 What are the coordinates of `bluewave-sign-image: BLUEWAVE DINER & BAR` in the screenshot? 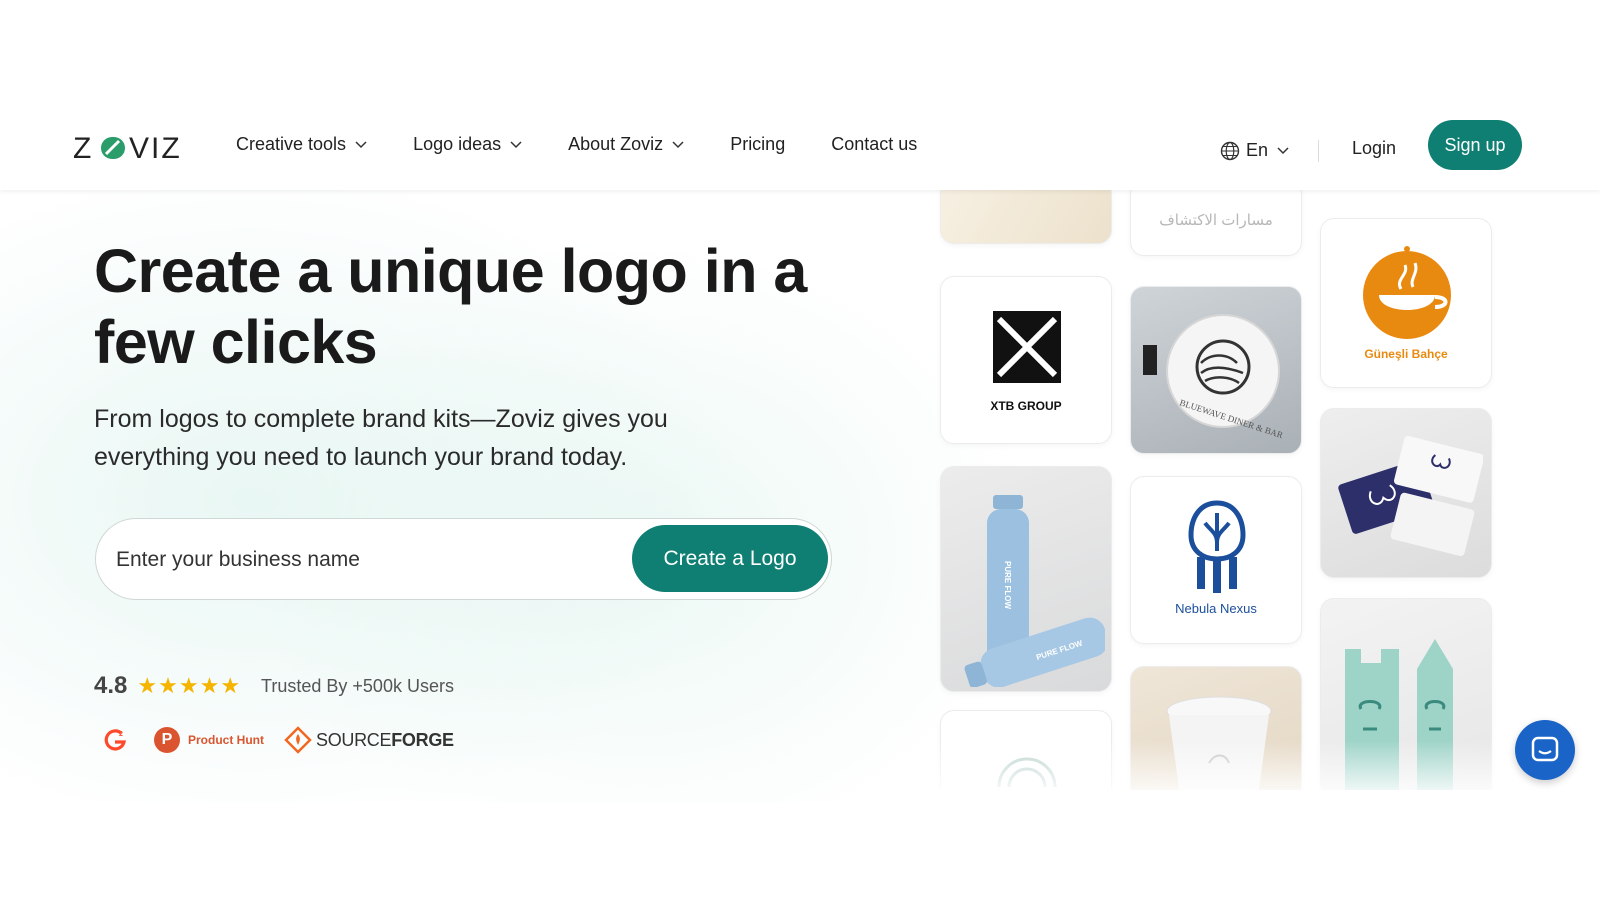 It's located at (1213, 377).